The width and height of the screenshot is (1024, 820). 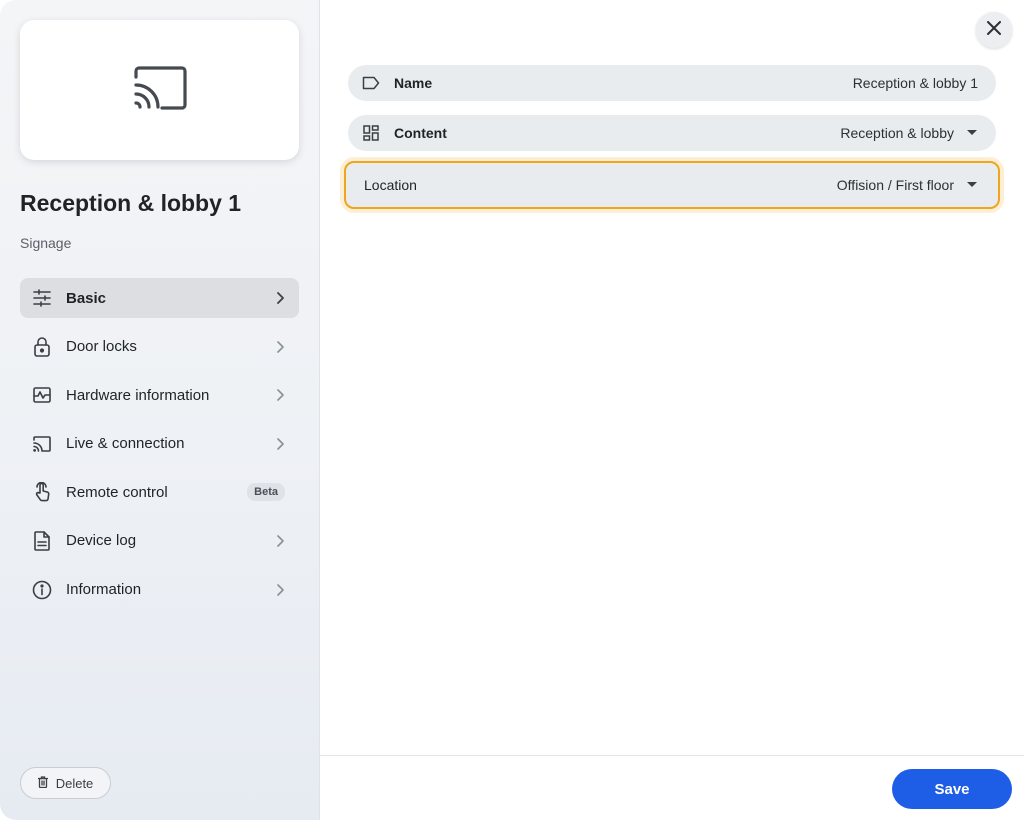 What do you see at coordinates (138, 395) in the screenshot?
I see `nav-label-hardware-information: Hardware information` at bounding box center [138, 395].